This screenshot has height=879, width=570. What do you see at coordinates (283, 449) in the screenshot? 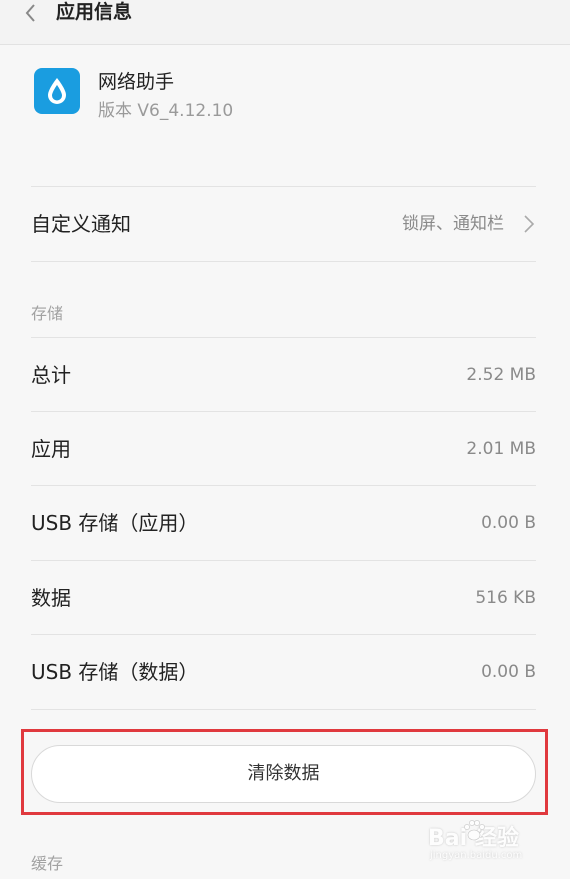
I see `storage-row-app: 应用 2.01 MB` at bounding box center [283, 449].